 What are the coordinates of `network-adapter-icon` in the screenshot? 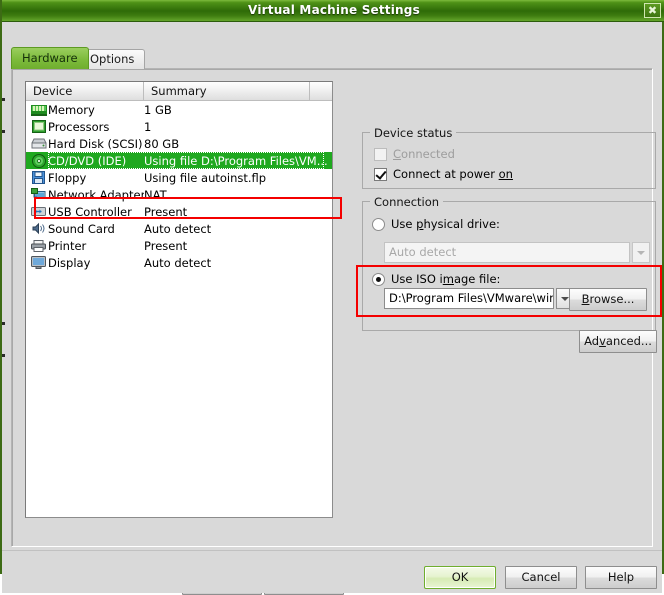 It's located at (37, 195).